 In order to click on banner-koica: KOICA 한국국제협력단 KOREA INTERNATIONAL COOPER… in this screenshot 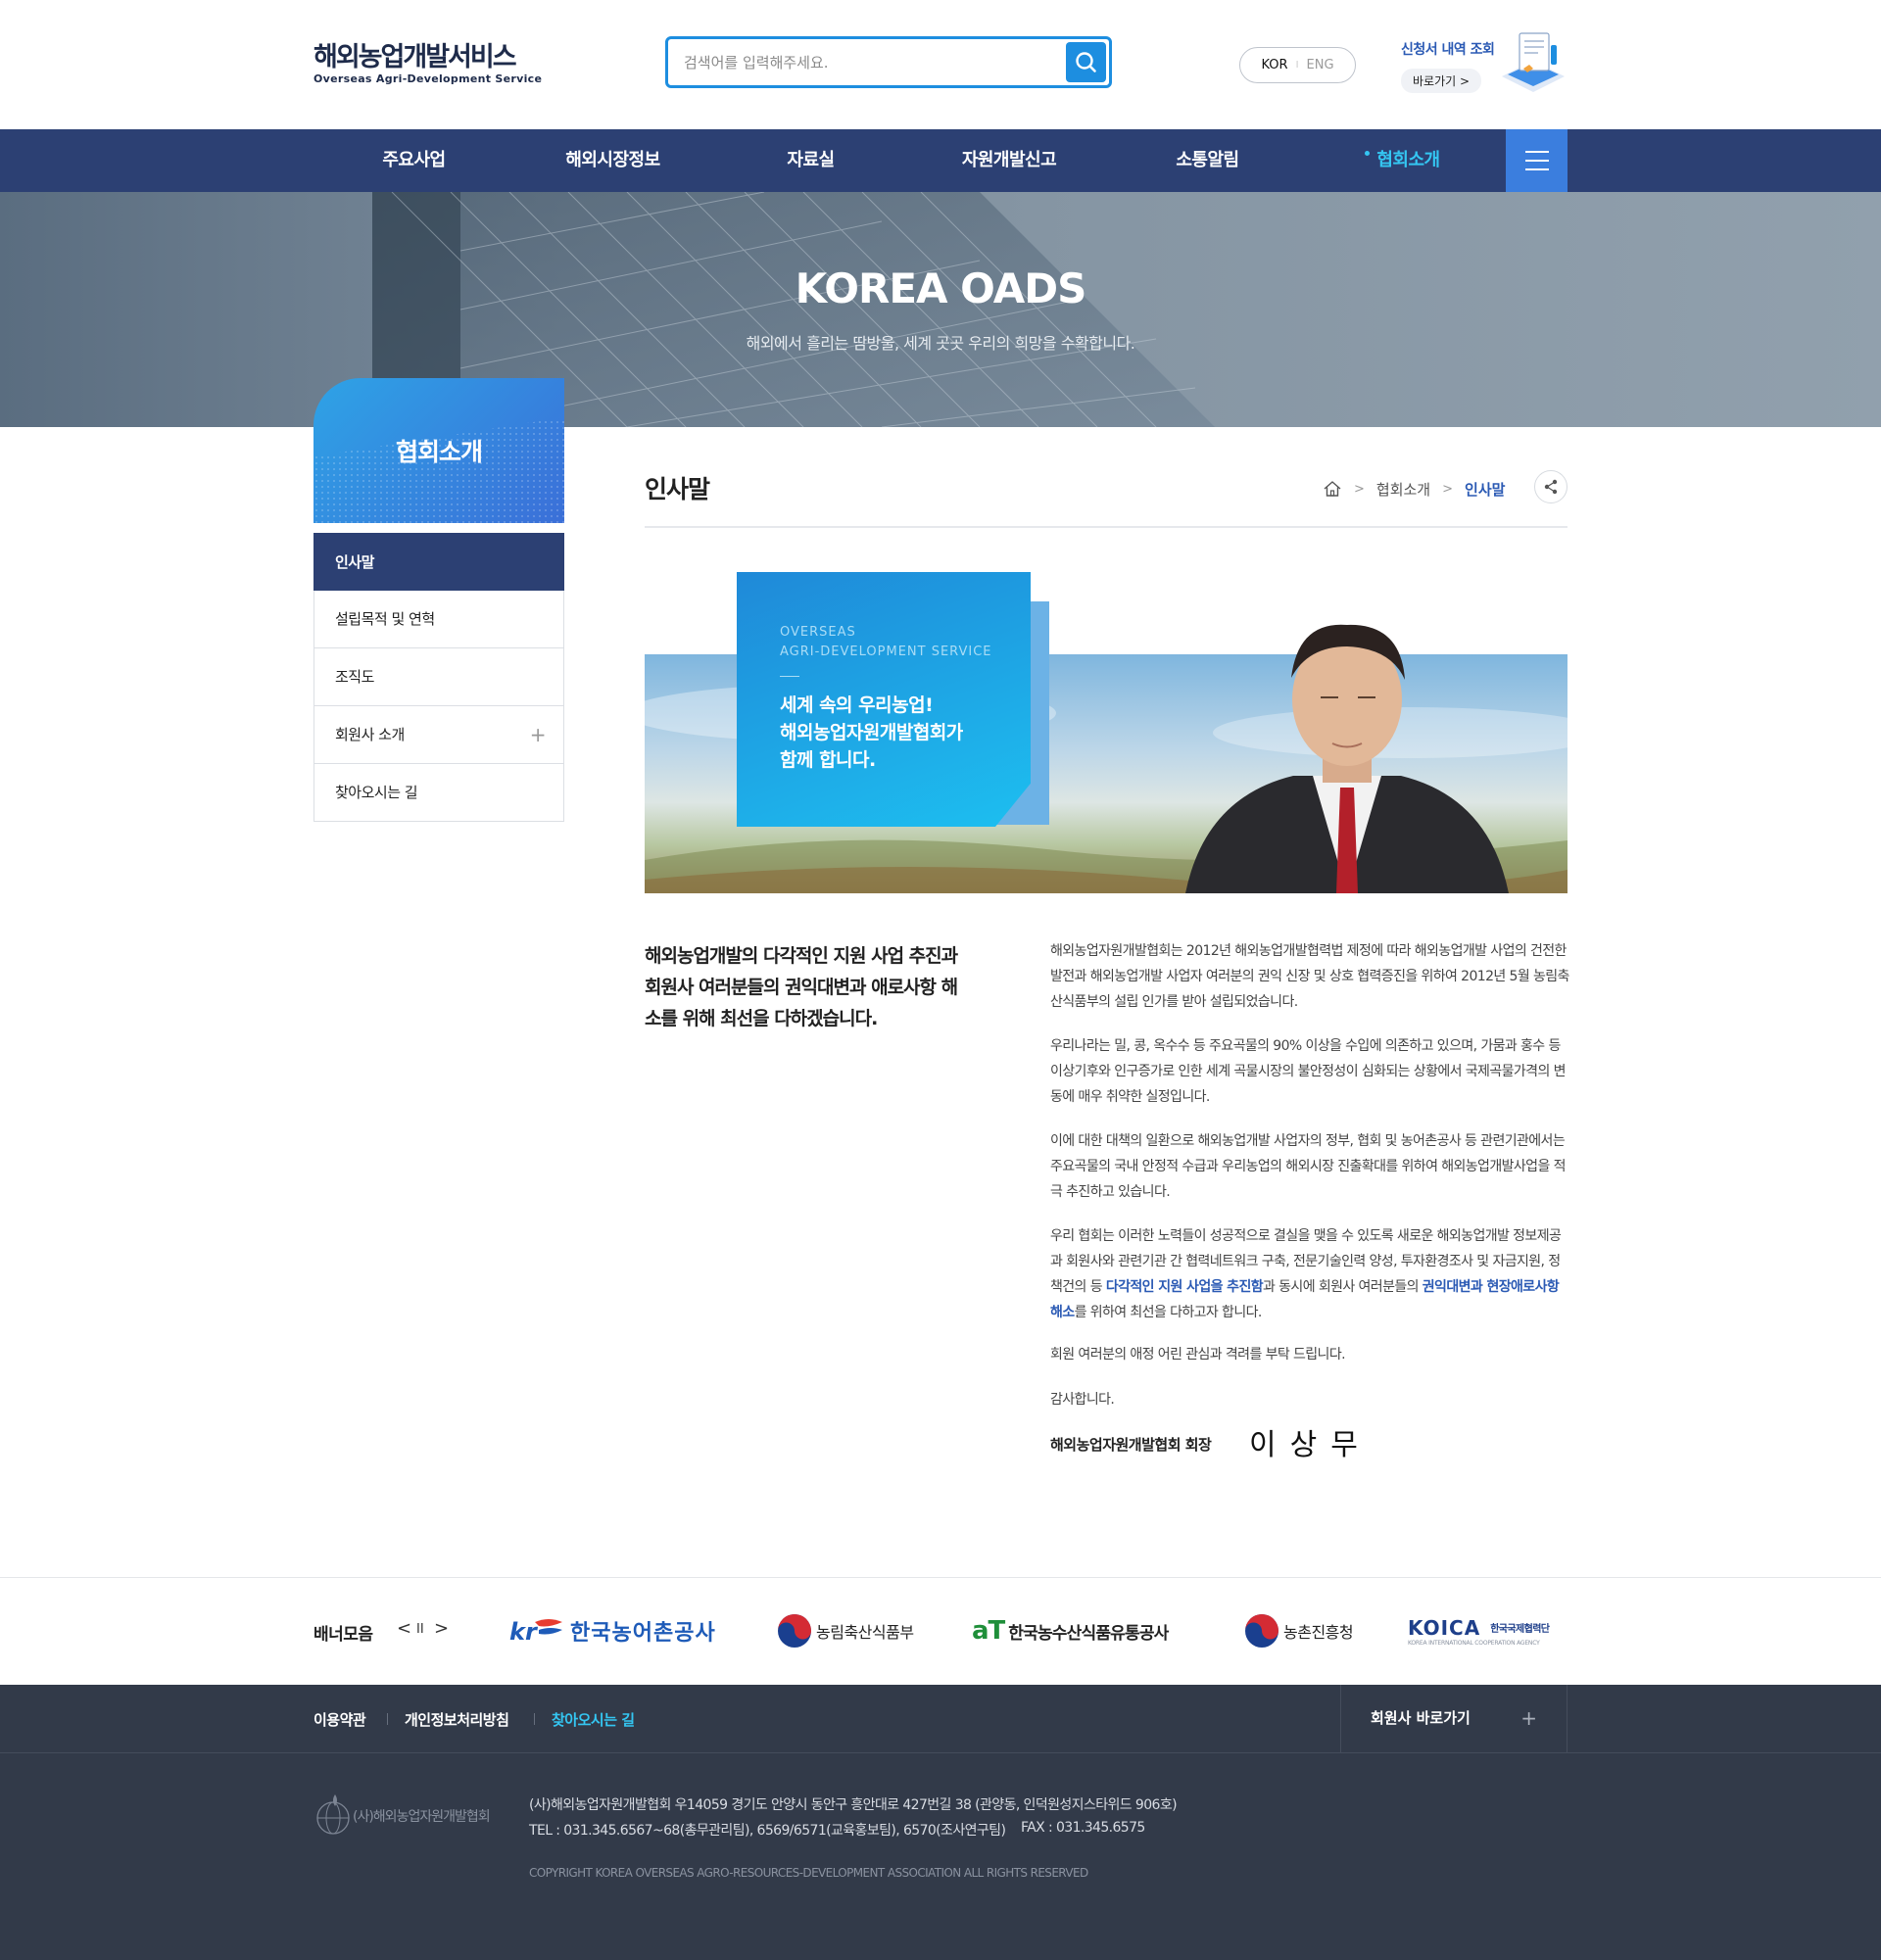, I will do `click(1479, 1631)`.